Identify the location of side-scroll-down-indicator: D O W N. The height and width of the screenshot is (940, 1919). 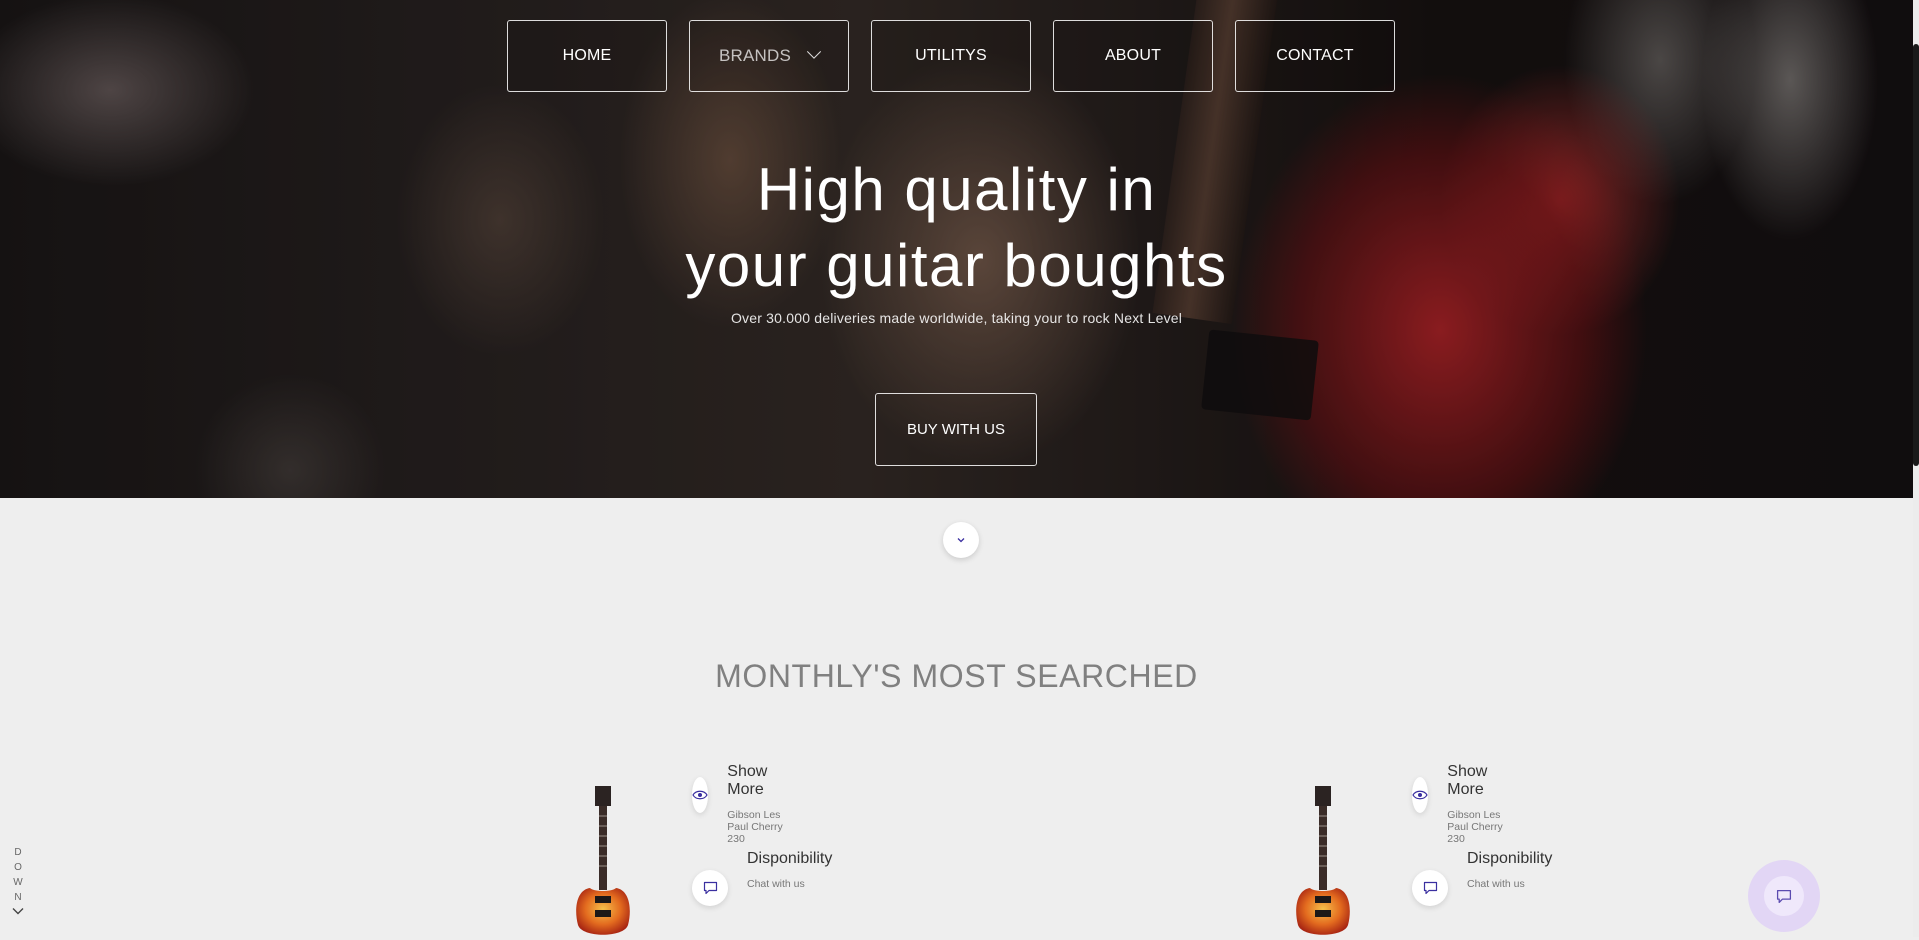
(18, 882).